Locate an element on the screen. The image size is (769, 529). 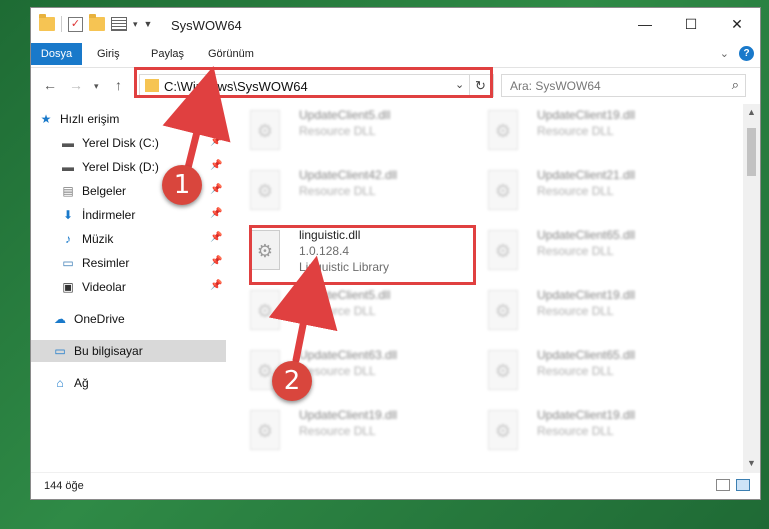
sidebar-item-onedrive: ☁ OneDrive is located at coordinates (128, 319).